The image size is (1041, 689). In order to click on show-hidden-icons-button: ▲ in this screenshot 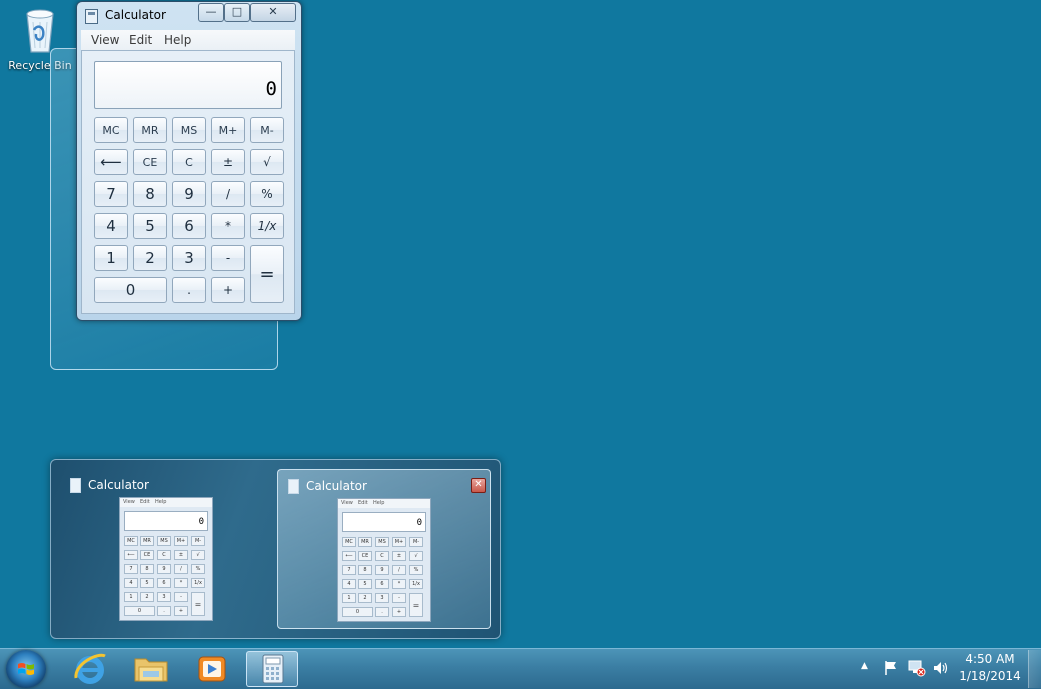, I will do `click(864, 666)`.